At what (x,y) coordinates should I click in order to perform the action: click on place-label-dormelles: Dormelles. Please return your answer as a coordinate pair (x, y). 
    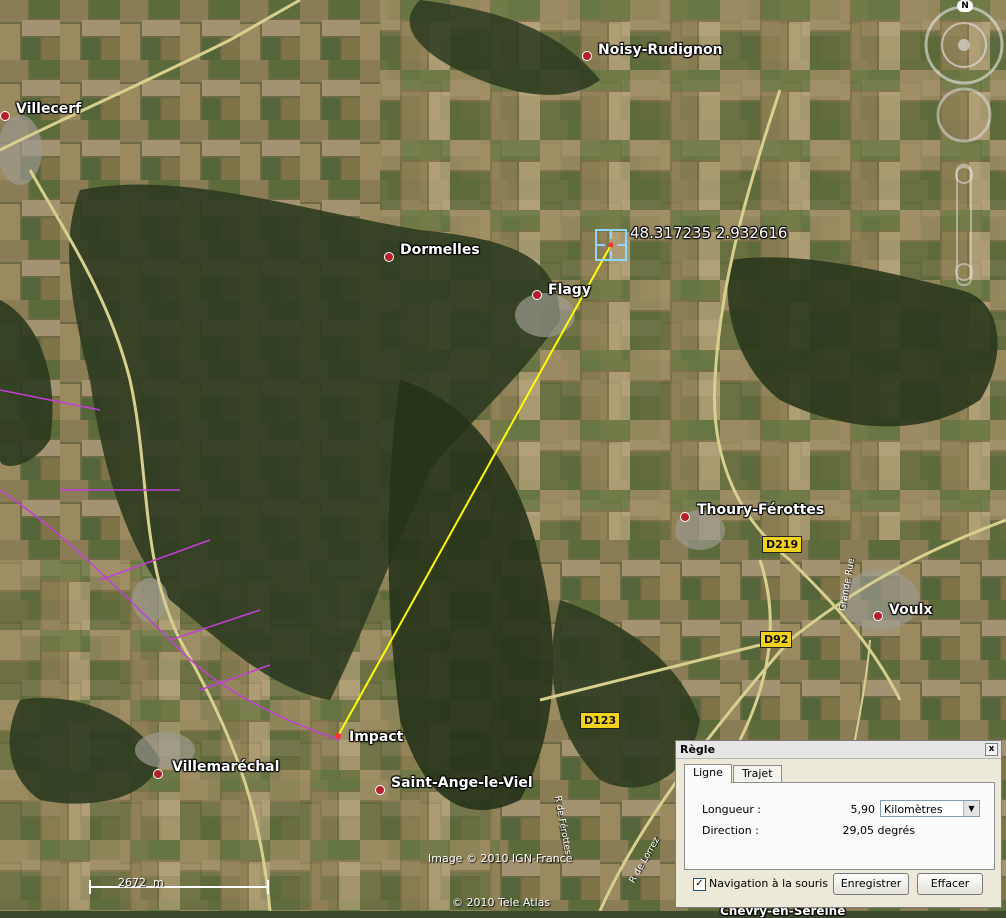
    Looking at the image, I should click on (440, 250).